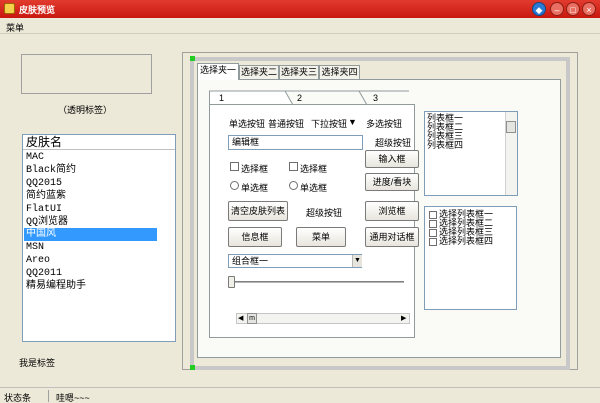 Image resolution: width=600 pixels, height=403 pixels. Describe the element at coordinates (314, 169) in the screenshot. I see `checkbox-2-label: 选择框` at that location.